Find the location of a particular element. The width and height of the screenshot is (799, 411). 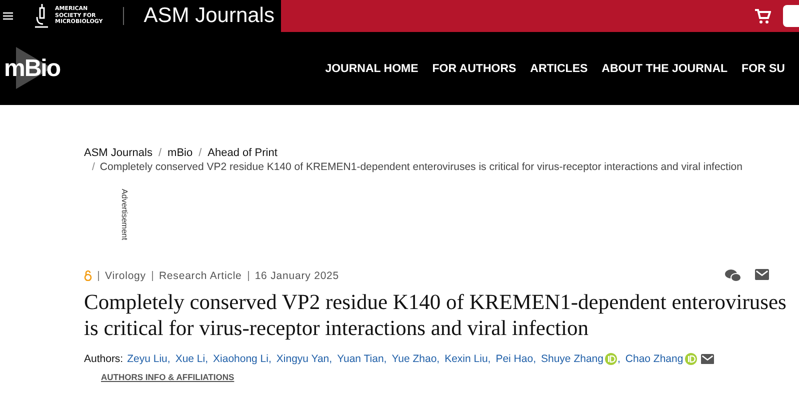

nav-link: ARTICLES is located at coordinates (559, 68).